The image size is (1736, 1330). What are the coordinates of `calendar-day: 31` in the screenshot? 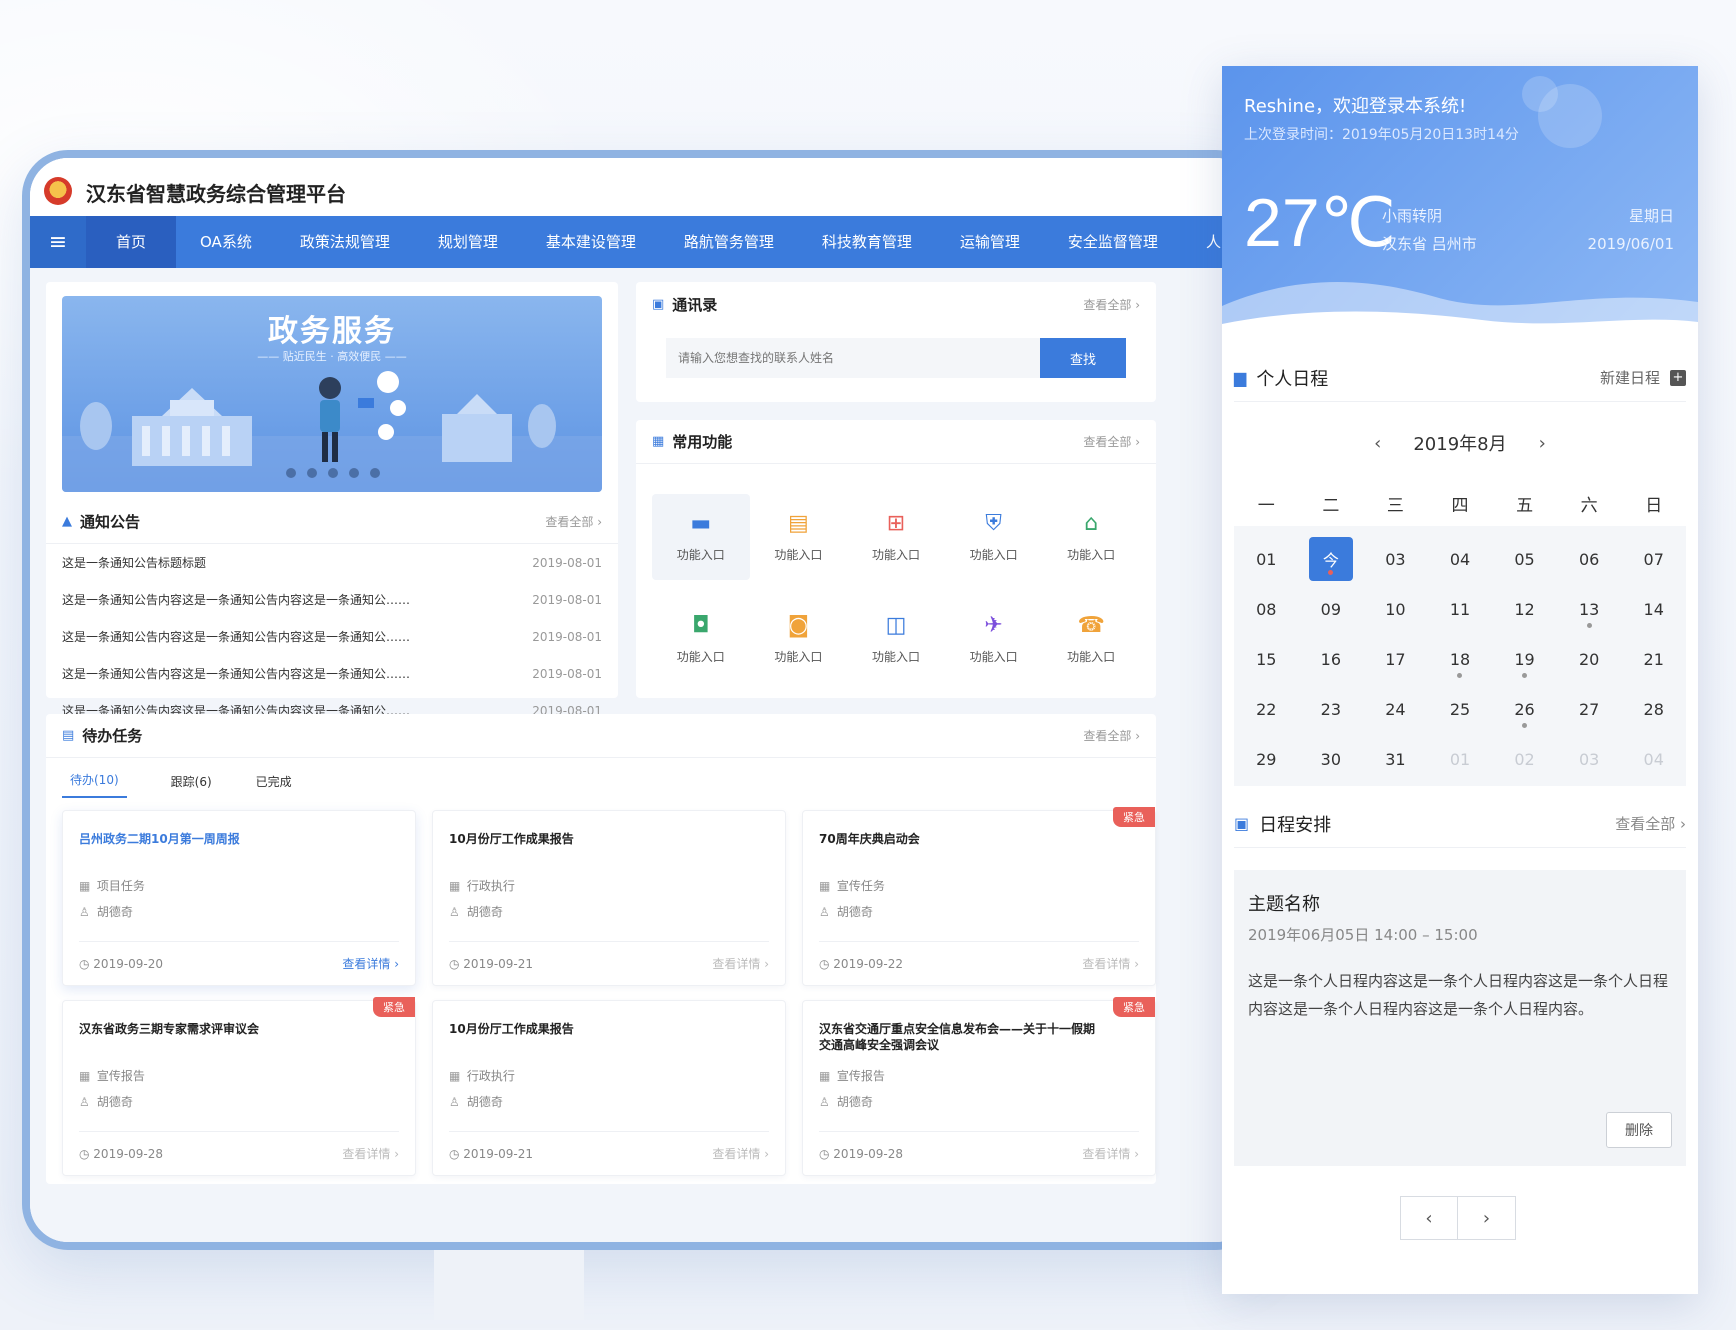 It's located at (1395, 759).